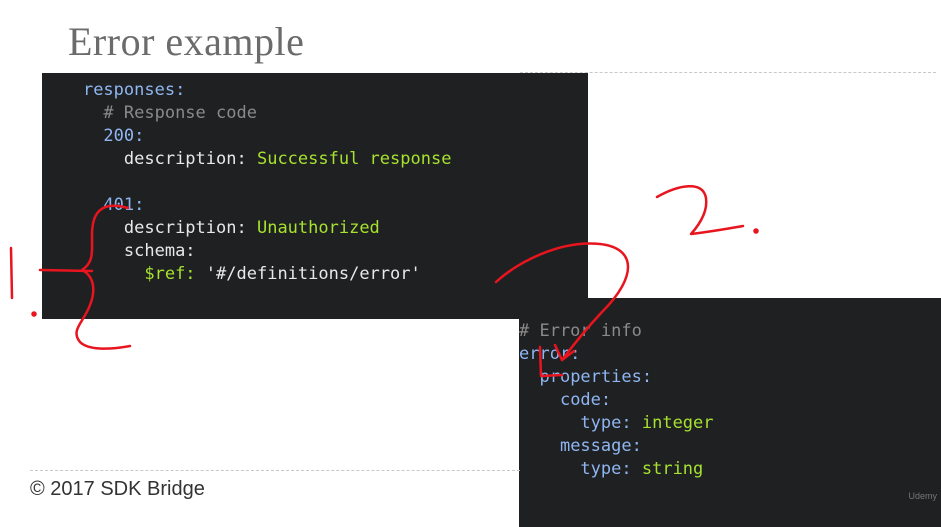 Image resolution: width=941 pixels, height=527 pixels. I want to click on code-string: integer, so click(677, 423).